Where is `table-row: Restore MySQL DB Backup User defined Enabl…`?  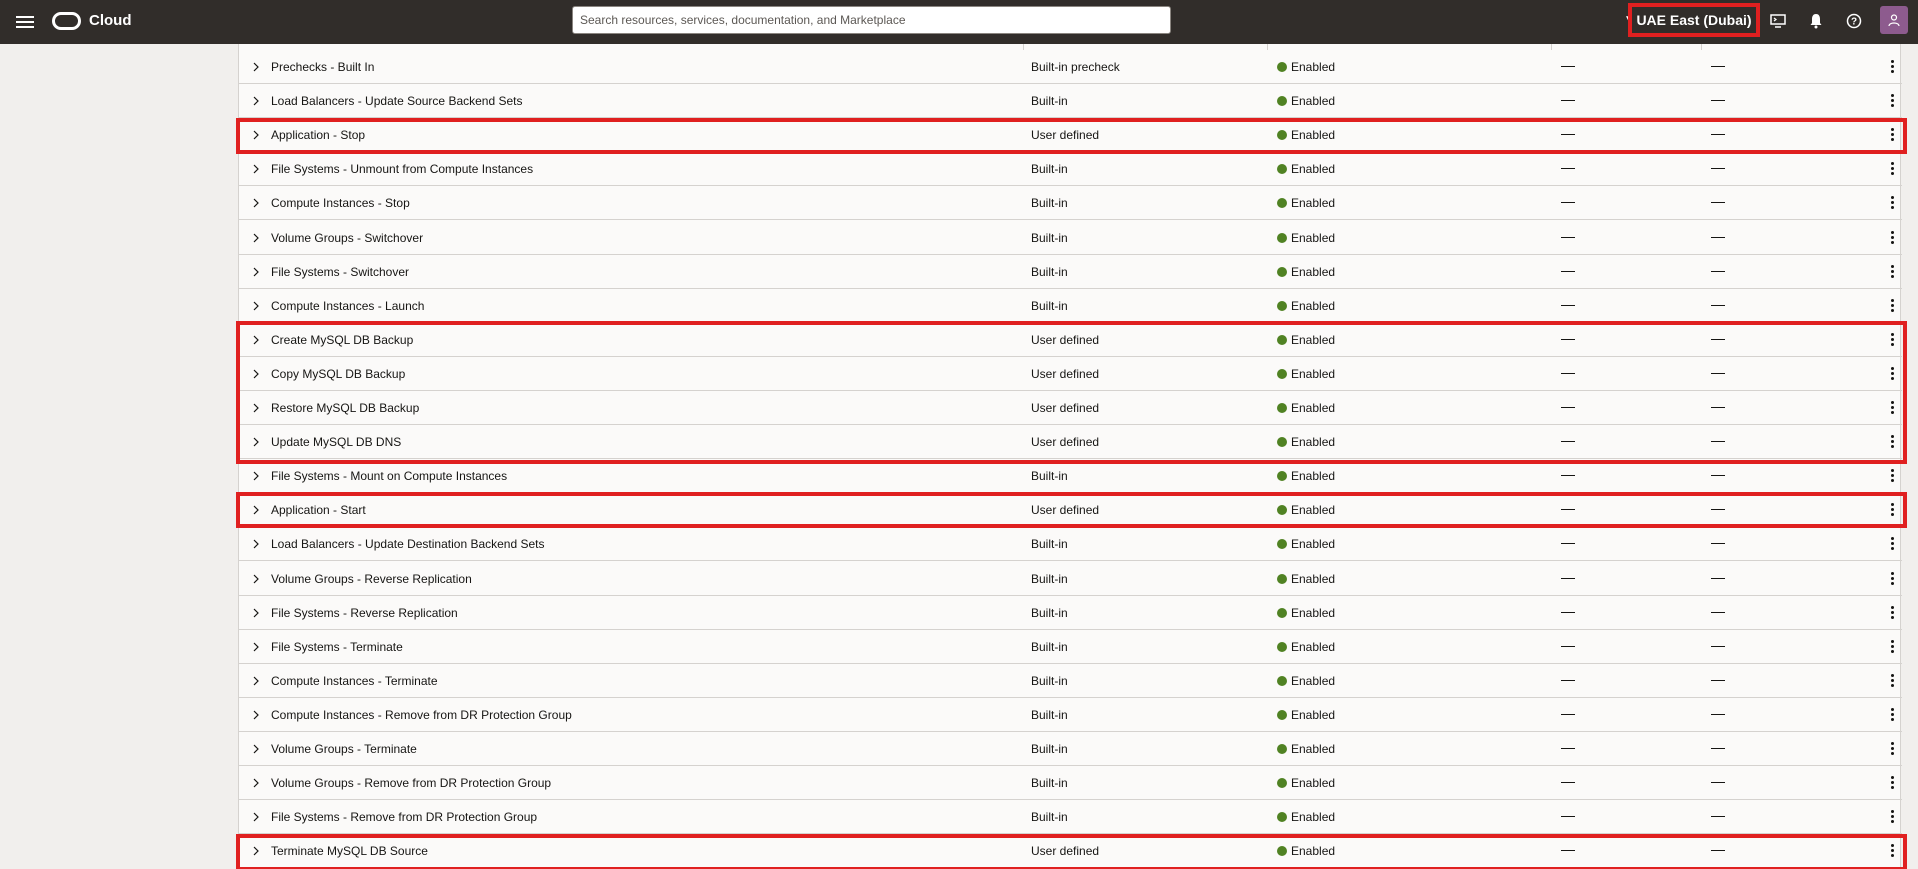 table-row: Restore MySQL DB Backup User defined Enabl… is located at coordinates (1070, 408).